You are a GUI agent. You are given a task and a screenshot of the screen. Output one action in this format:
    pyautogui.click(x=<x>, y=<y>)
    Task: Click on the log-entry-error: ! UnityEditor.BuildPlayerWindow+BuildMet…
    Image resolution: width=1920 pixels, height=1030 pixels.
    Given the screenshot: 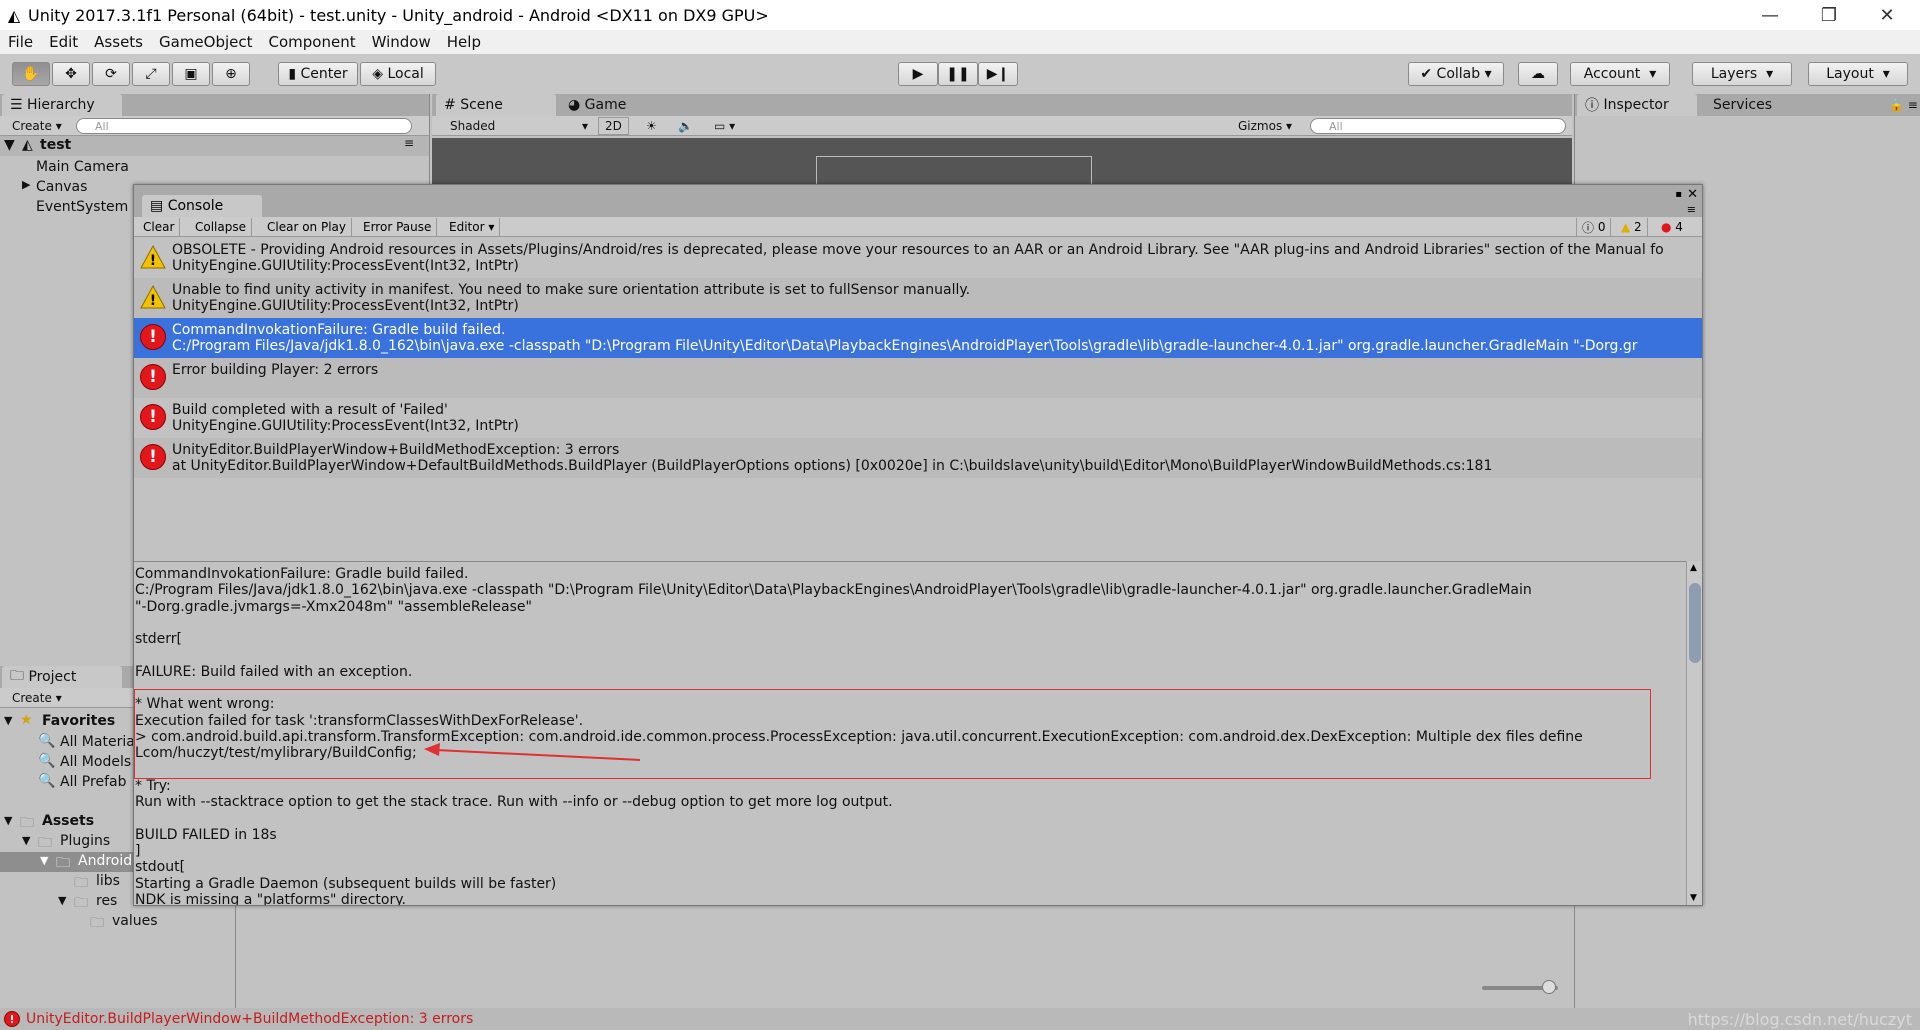 What is the action you would take?
    pyautogui.click(x=918, y=458)
    